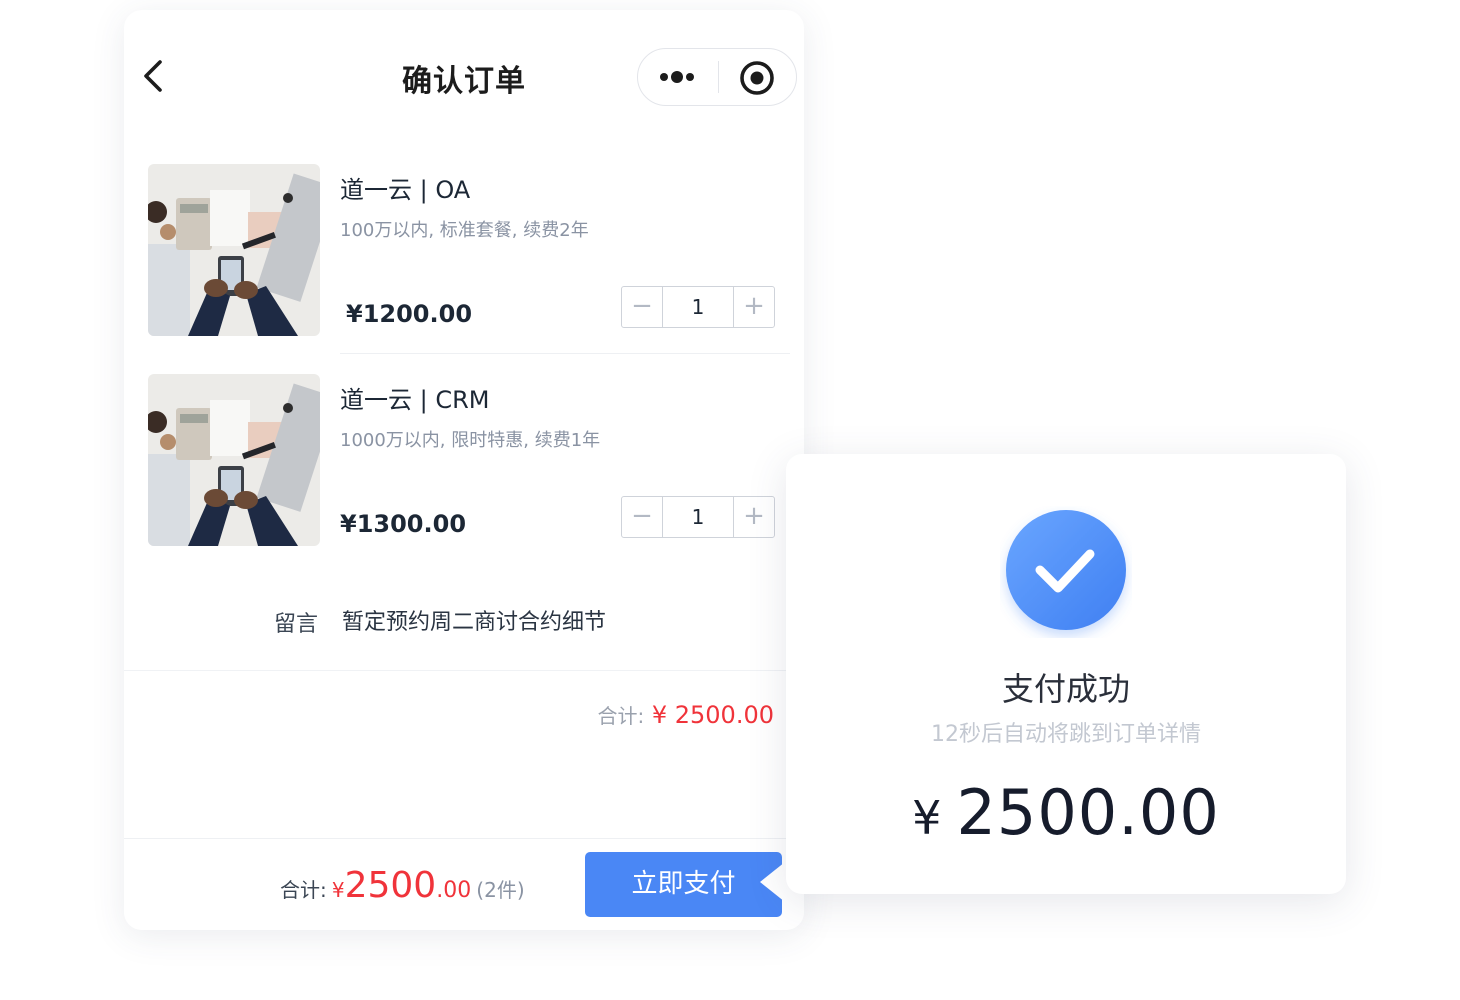 Image resolution: width=1460 pixels, height=1000 pixels. I want to click on paid-currency: ¥, so click(927, 818).